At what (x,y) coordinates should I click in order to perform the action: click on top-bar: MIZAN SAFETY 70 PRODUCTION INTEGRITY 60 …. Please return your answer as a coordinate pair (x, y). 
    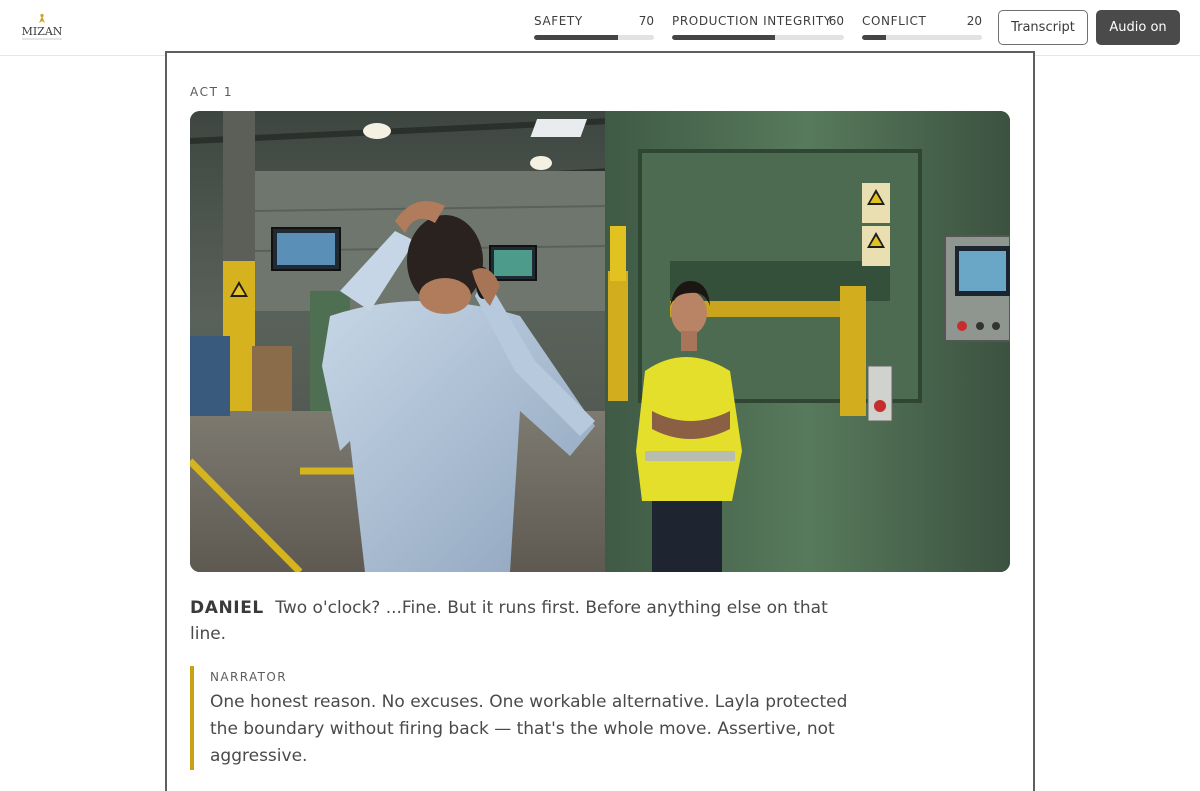
    Looking at the image, I should click on (600, 28).